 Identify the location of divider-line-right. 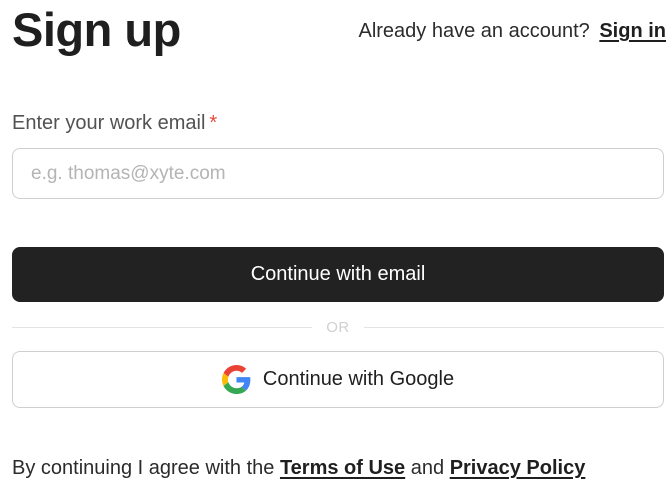
(513, 327).